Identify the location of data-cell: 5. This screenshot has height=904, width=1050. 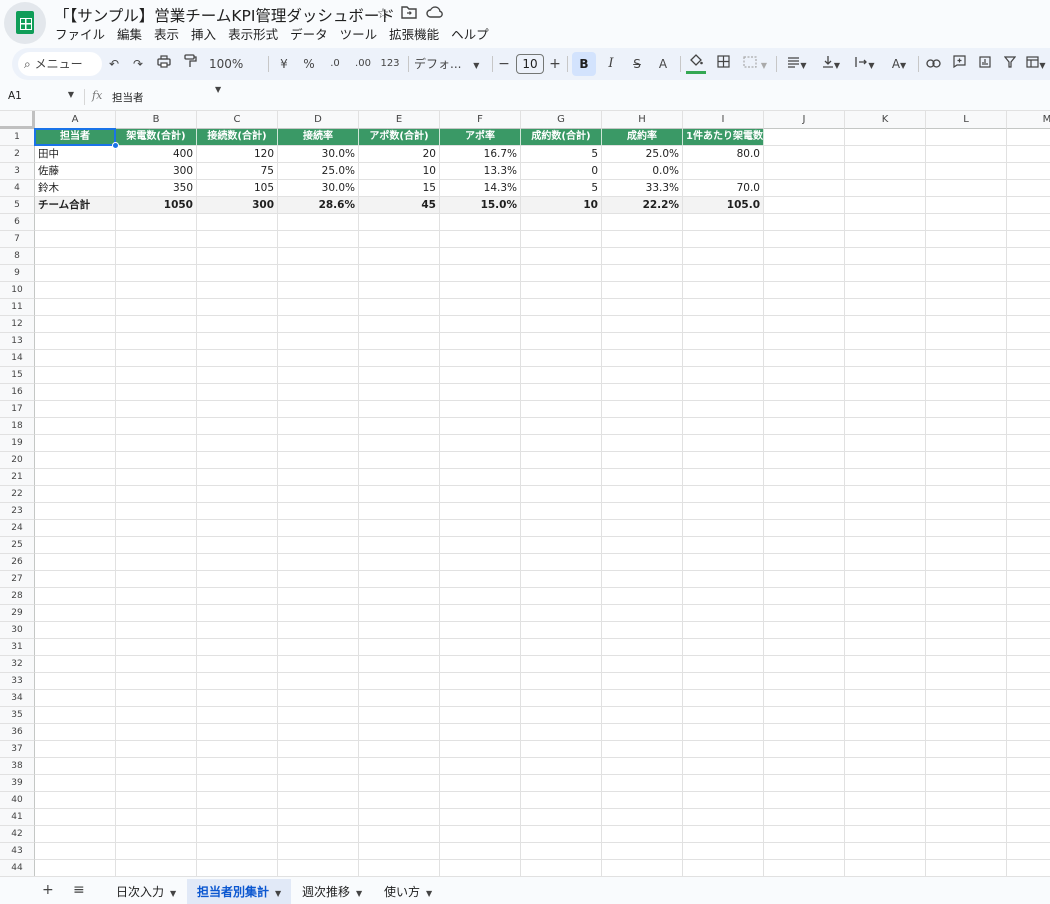
(561, 188).